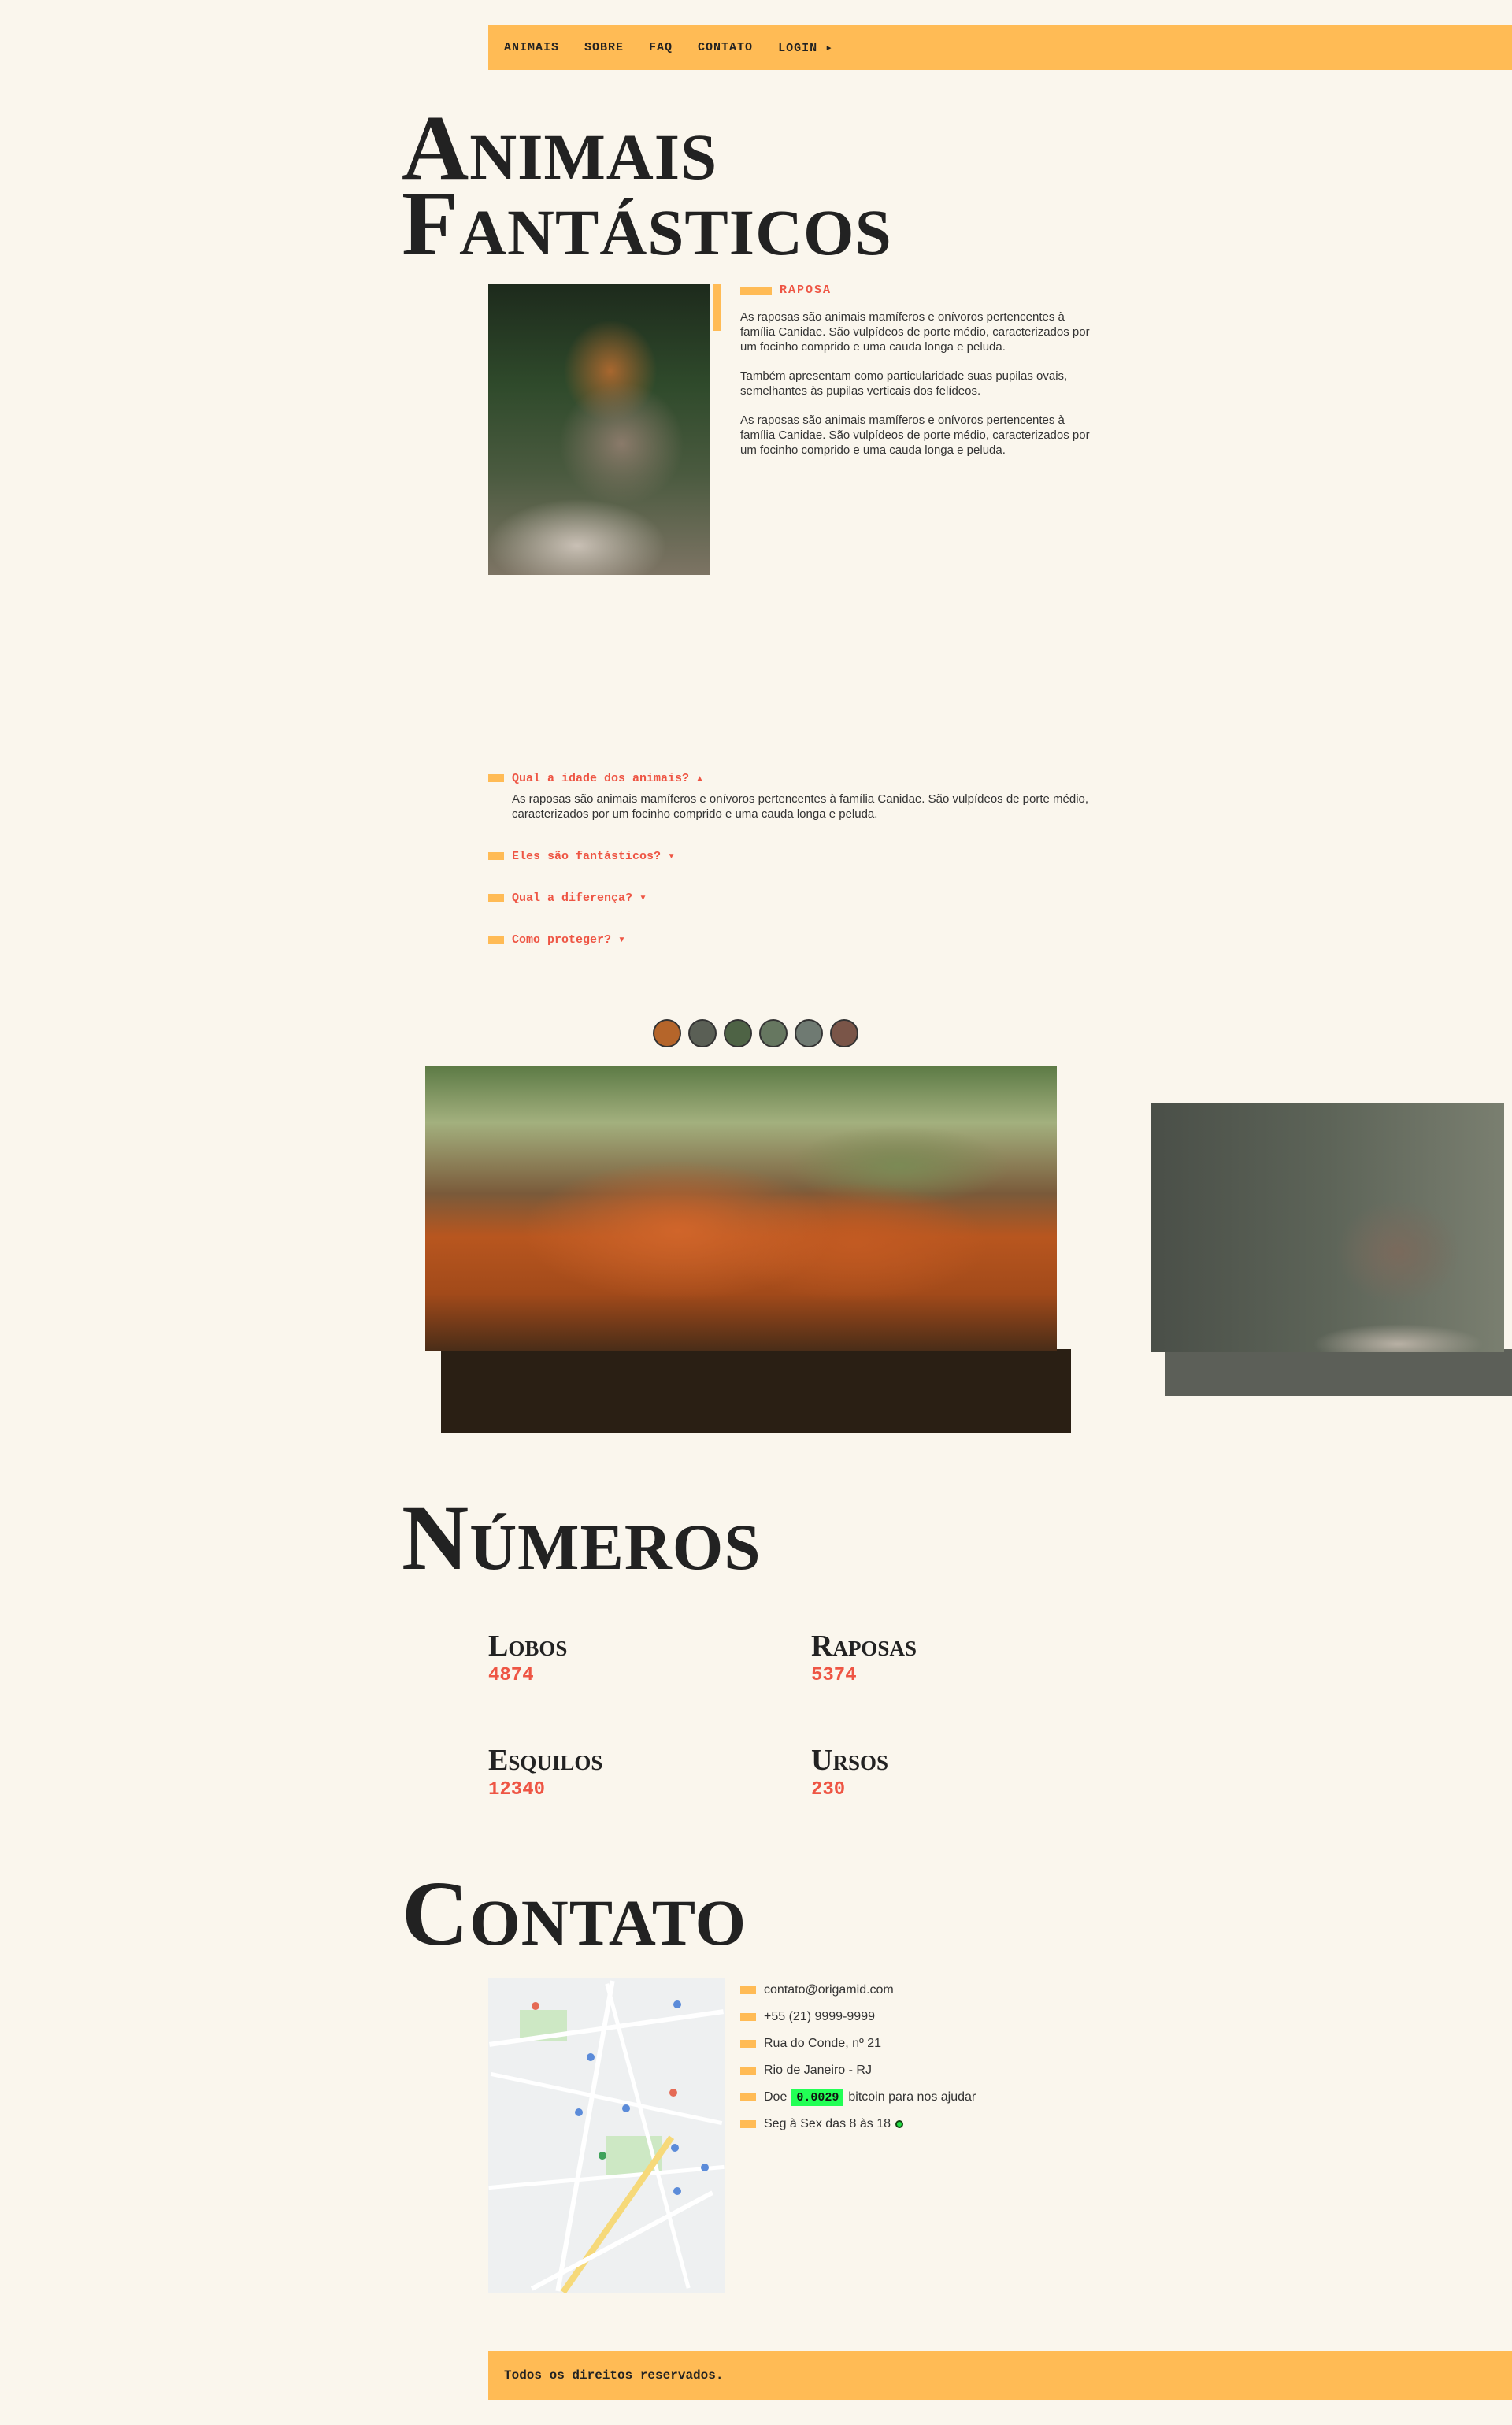 The image size is (1512, 2425). I want to click on main-nav: ANIMAIS SOBRE FAQ CONTATO LOGIN ▸, so click(1000, 47).